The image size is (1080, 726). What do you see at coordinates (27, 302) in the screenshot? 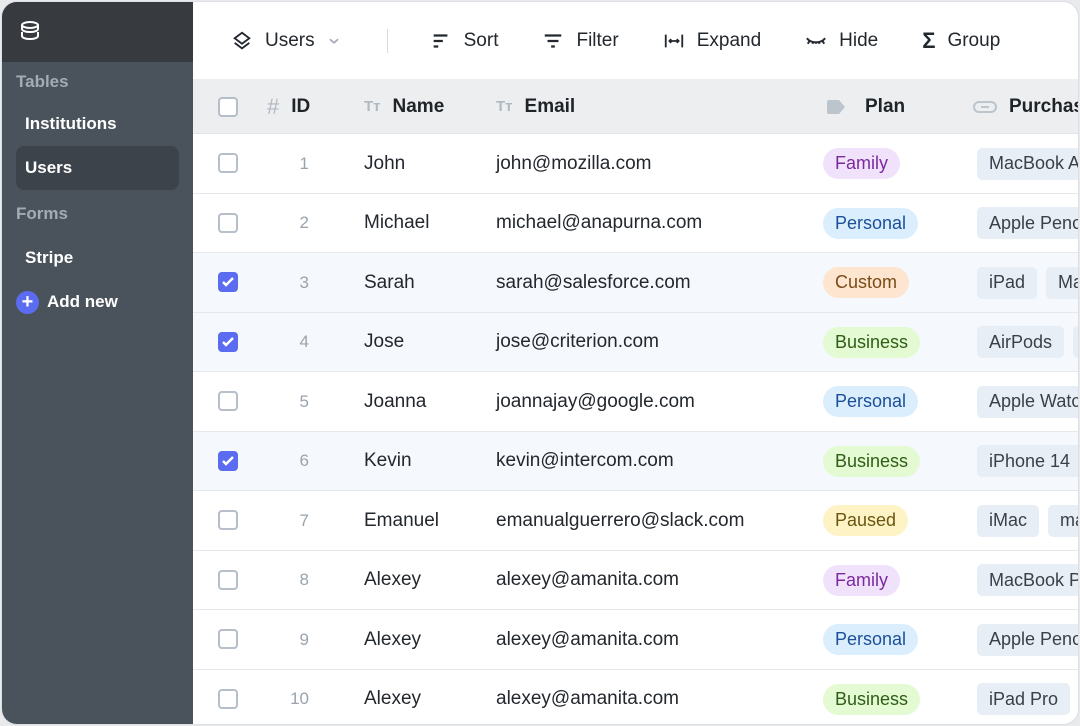
I see `plus-icon: +` at bounding box center [27, 302].